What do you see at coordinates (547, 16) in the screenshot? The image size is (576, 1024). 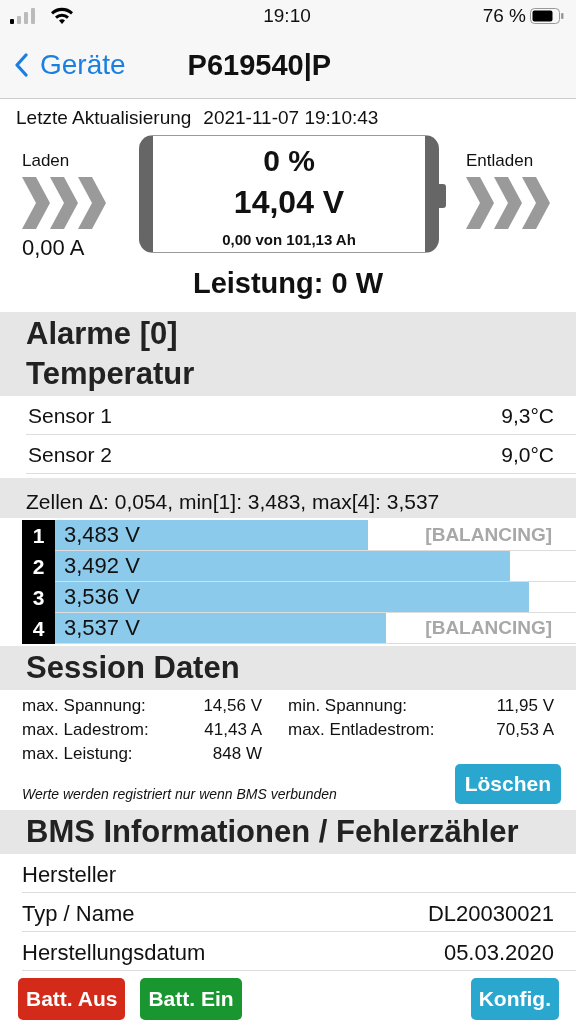 I see `battery-icon` at bounding box center [547, 16].